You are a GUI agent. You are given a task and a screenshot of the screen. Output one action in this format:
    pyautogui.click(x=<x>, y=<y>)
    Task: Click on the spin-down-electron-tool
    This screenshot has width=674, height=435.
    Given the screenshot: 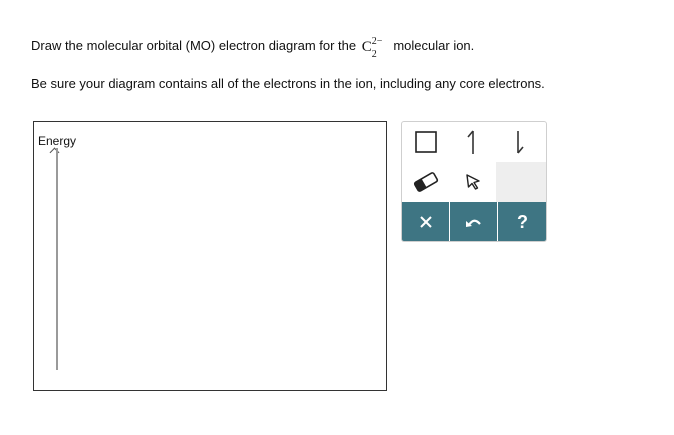 What is the action you would take?
    pyautogui.click(x=519, y=142)
    